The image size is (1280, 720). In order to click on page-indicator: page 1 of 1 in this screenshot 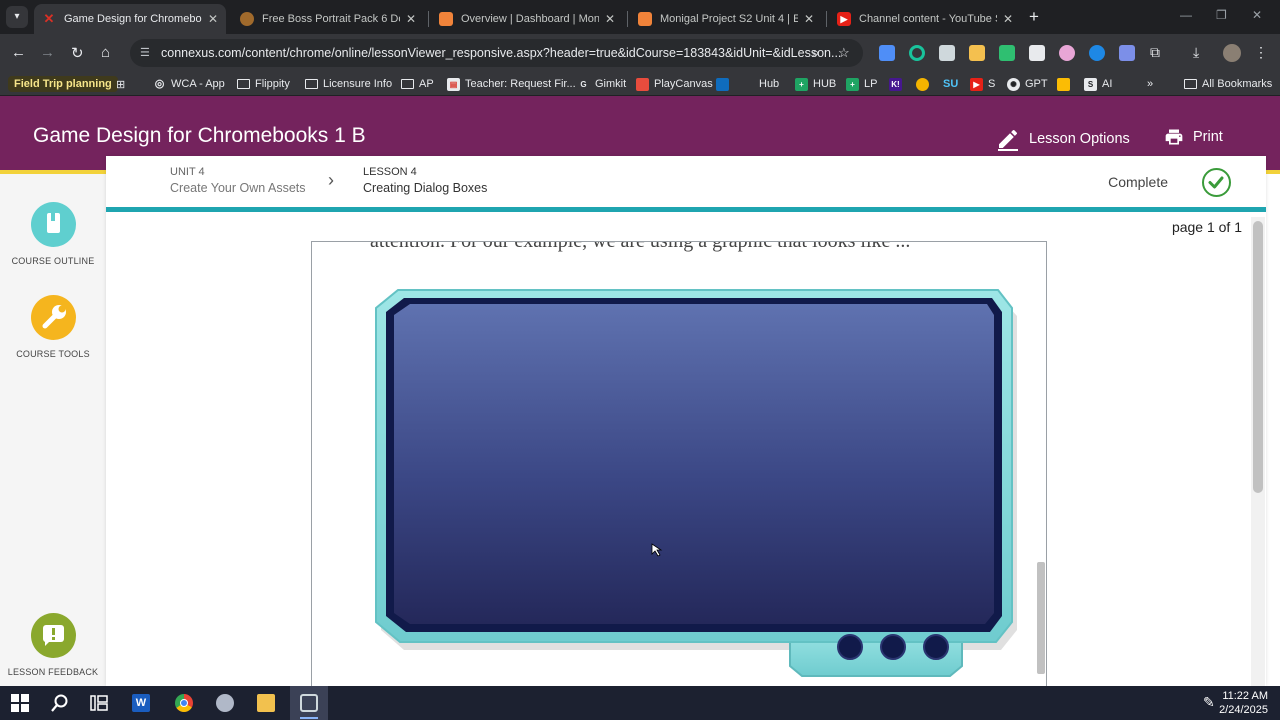, I will do `click(1206, 227)`.